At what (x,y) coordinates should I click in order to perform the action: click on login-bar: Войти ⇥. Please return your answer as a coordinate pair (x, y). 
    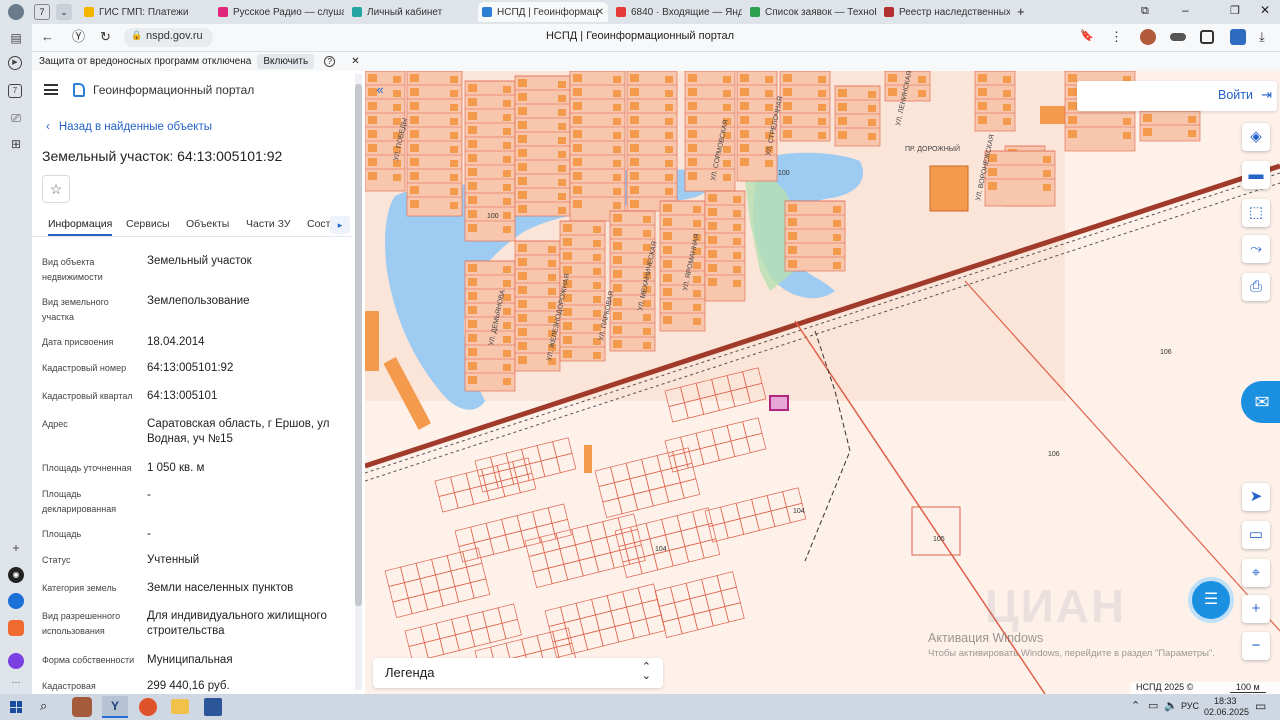
    Looking at the image, I should click on (1177, 96).